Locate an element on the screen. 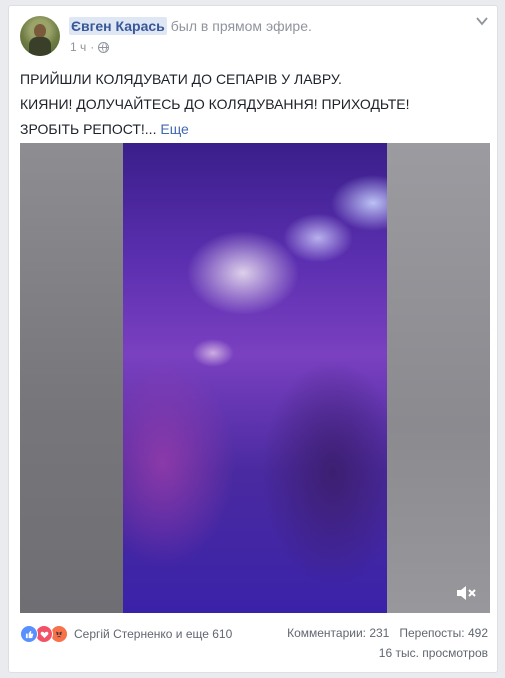  post-action-text: был в прямом эфире. is located at coordinates (241, 26).